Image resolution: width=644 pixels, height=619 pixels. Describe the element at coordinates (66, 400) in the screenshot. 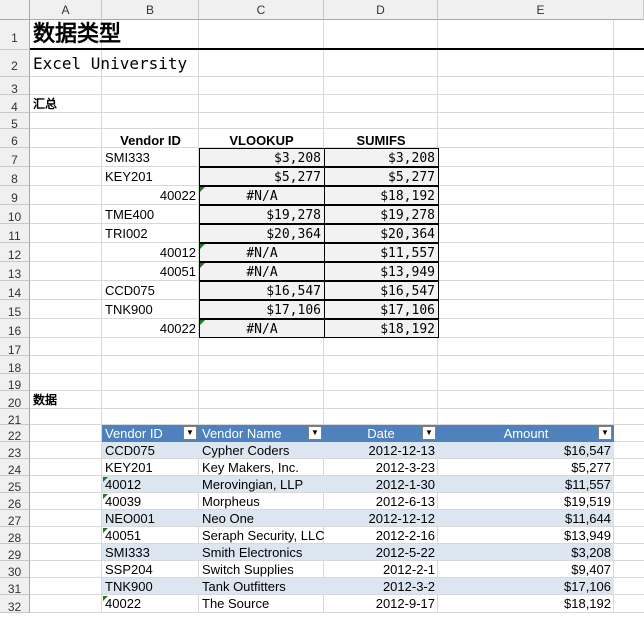

I see `section-label-data: 数据` at that location.